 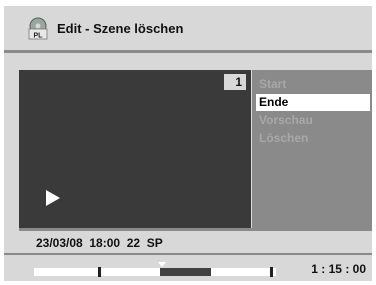 What do you see at coordinates (235, 82) in the screenshot?
I see `scene-number-badge: 1` at bounding box center [235, 82].